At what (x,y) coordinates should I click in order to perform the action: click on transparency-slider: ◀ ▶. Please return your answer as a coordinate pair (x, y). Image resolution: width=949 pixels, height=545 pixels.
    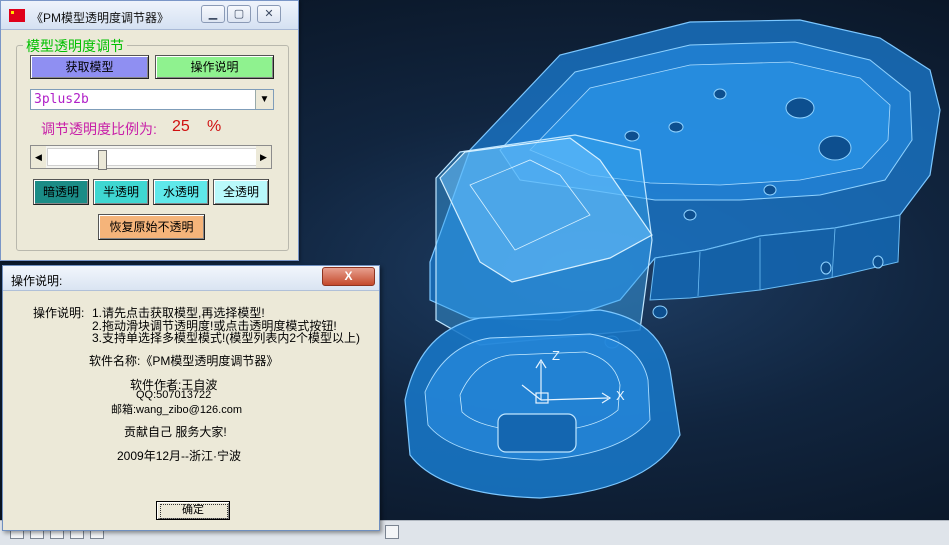
    Looking at the image, I should click on (151, 157).